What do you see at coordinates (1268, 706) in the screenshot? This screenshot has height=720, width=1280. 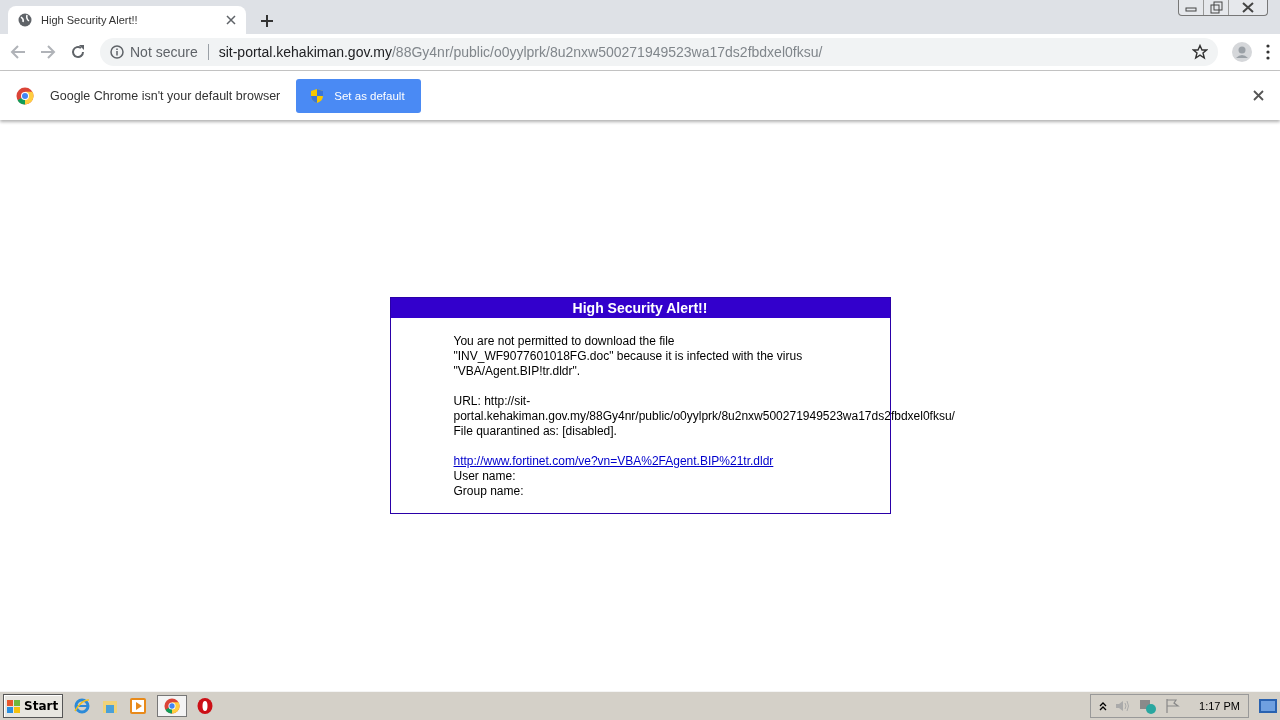 I see `show-desktop-icon` at bounding box center [1268, 706].